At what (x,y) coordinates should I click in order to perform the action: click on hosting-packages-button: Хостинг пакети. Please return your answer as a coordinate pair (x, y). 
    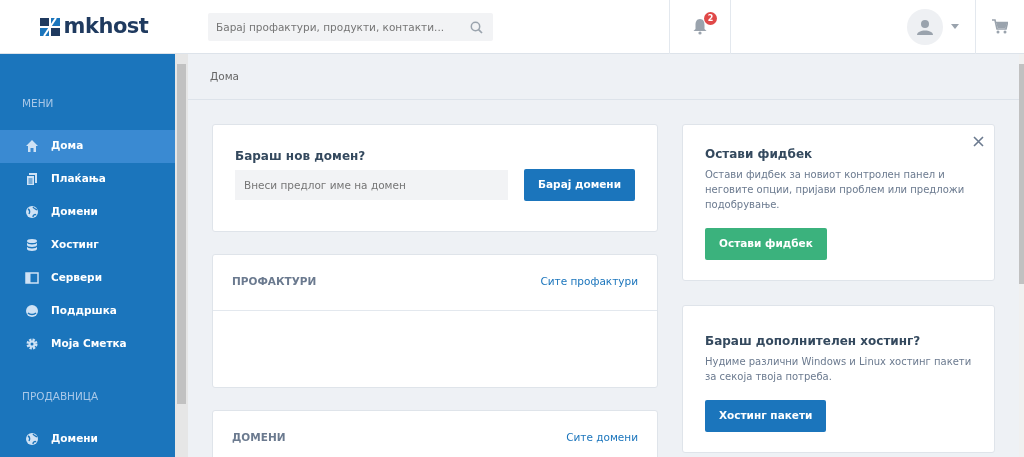
    Looking at the image, I should click on (766, 415).